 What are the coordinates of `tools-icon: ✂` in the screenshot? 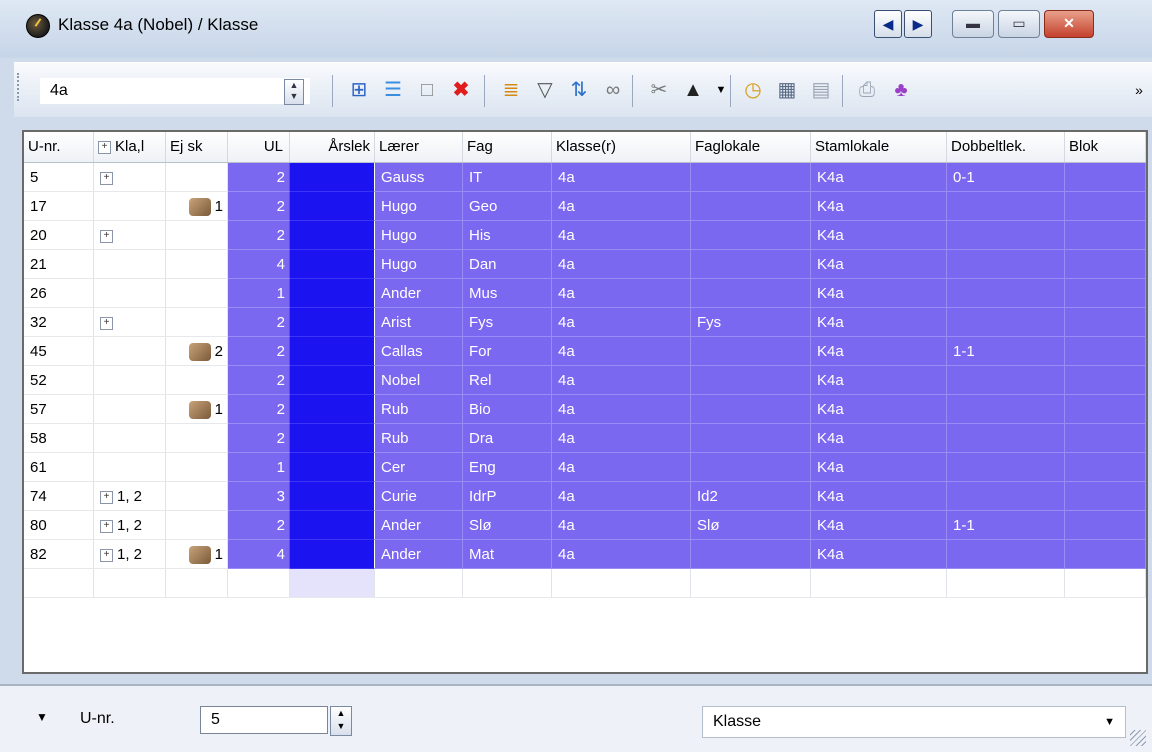 It's located at (659, 90).